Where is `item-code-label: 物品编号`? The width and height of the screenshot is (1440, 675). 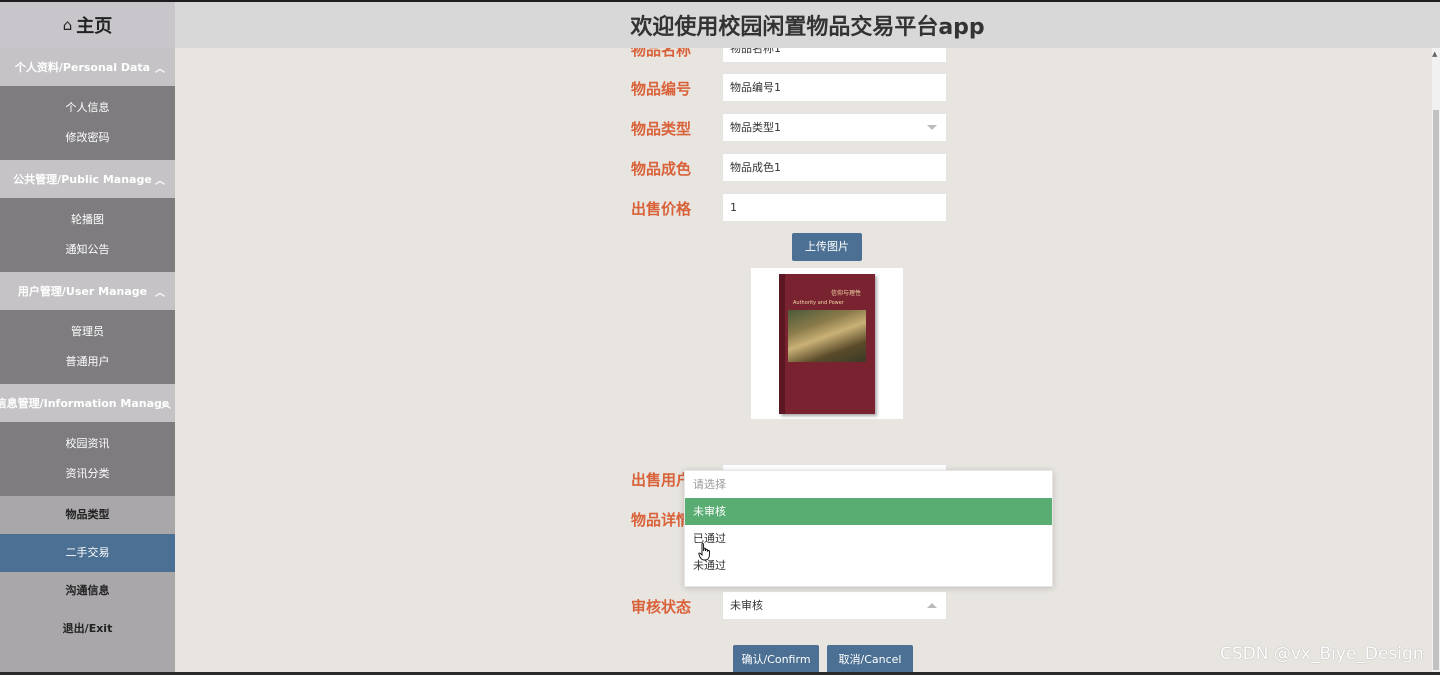 item-code-label: 物品编号 is located at coordinates (661, 89).